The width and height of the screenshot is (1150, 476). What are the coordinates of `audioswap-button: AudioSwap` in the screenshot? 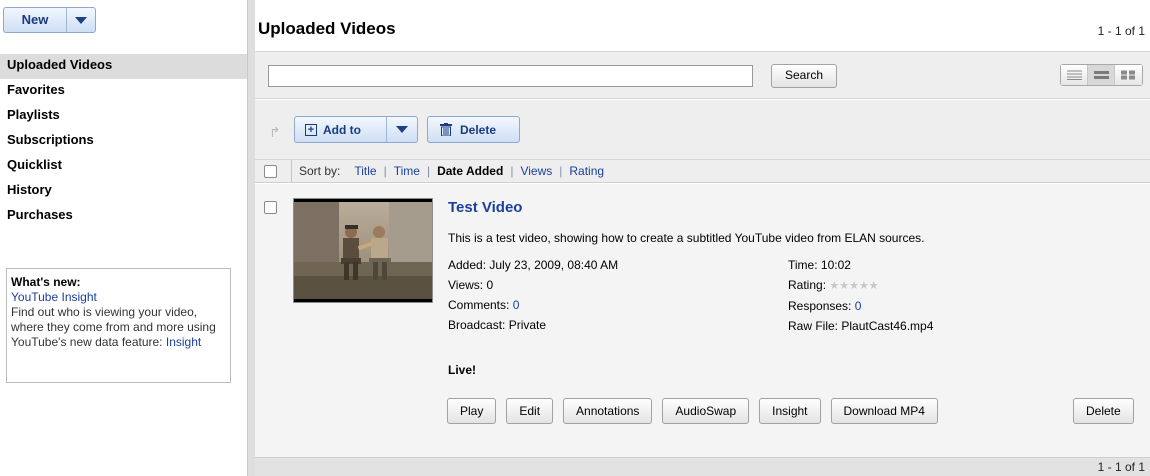 It's located at (706, 411).